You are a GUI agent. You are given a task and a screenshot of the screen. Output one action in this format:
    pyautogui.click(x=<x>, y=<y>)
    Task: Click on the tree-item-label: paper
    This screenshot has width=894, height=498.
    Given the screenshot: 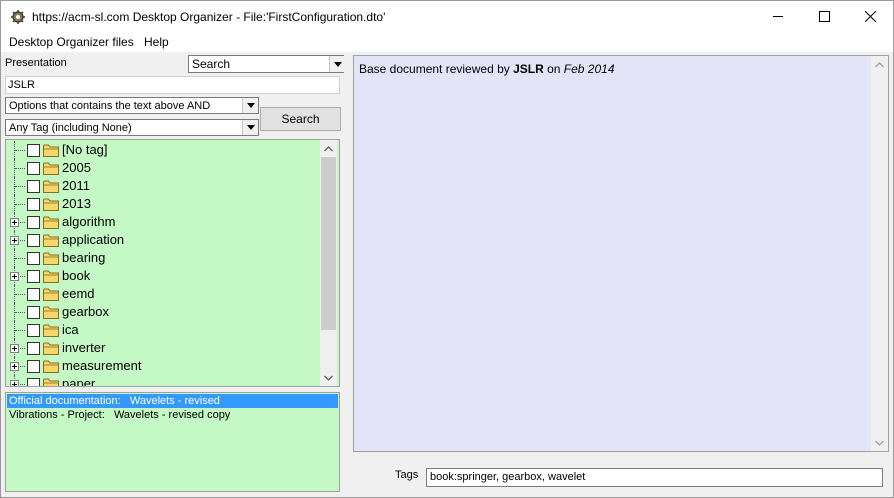 What is the action you would take?
    pyautogui.click(x=79, y=381)
    